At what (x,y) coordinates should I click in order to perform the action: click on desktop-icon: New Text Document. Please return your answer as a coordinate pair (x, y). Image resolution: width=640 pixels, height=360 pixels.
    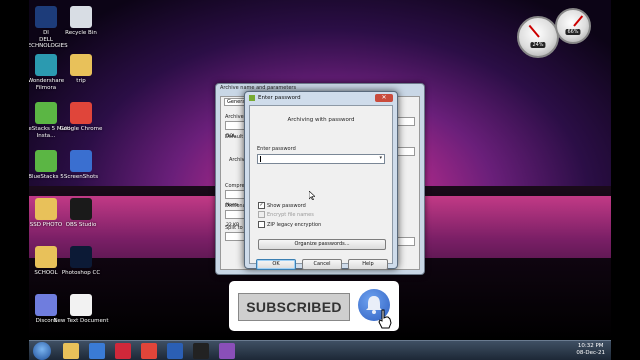
    Looking at the image, I should click on (81, 309).